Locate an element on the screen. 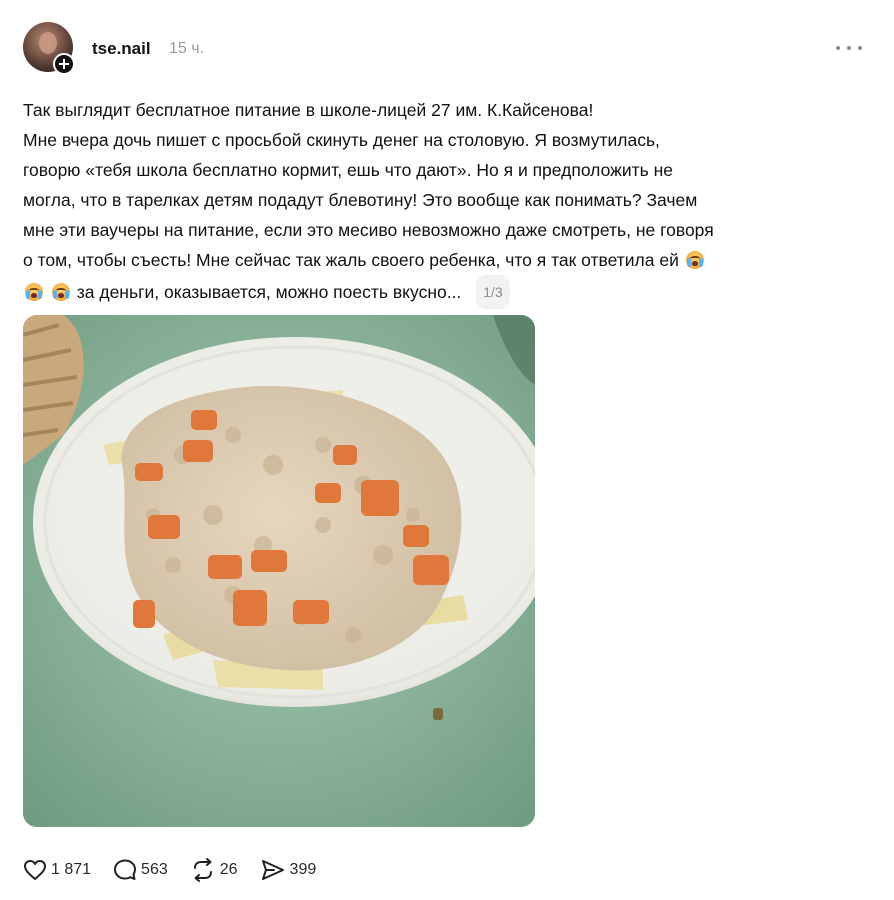 This screenshot has width=894, height=900. post-actions: 1 871 563 26 399 is located at coordinates (180, 870).